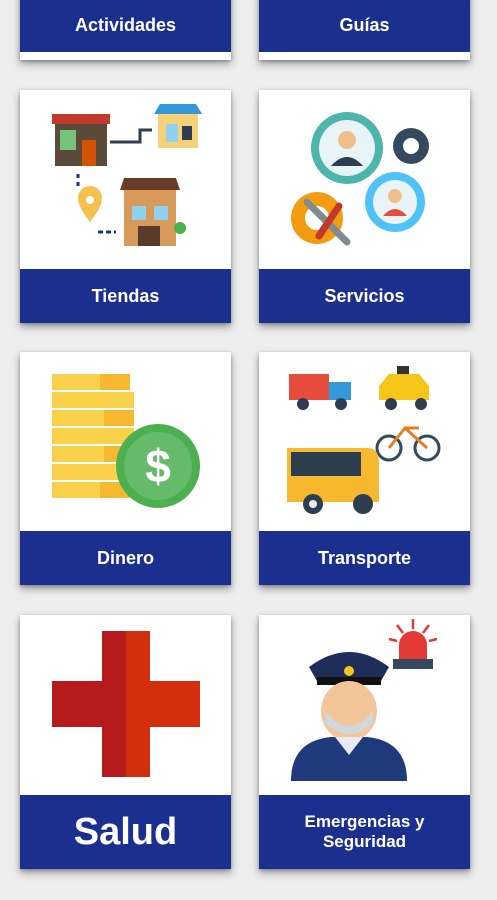 The width and height of the screenshot is (497, 900). I want to click on card-label: Emergencias y Seguridad, so click(364, 832).